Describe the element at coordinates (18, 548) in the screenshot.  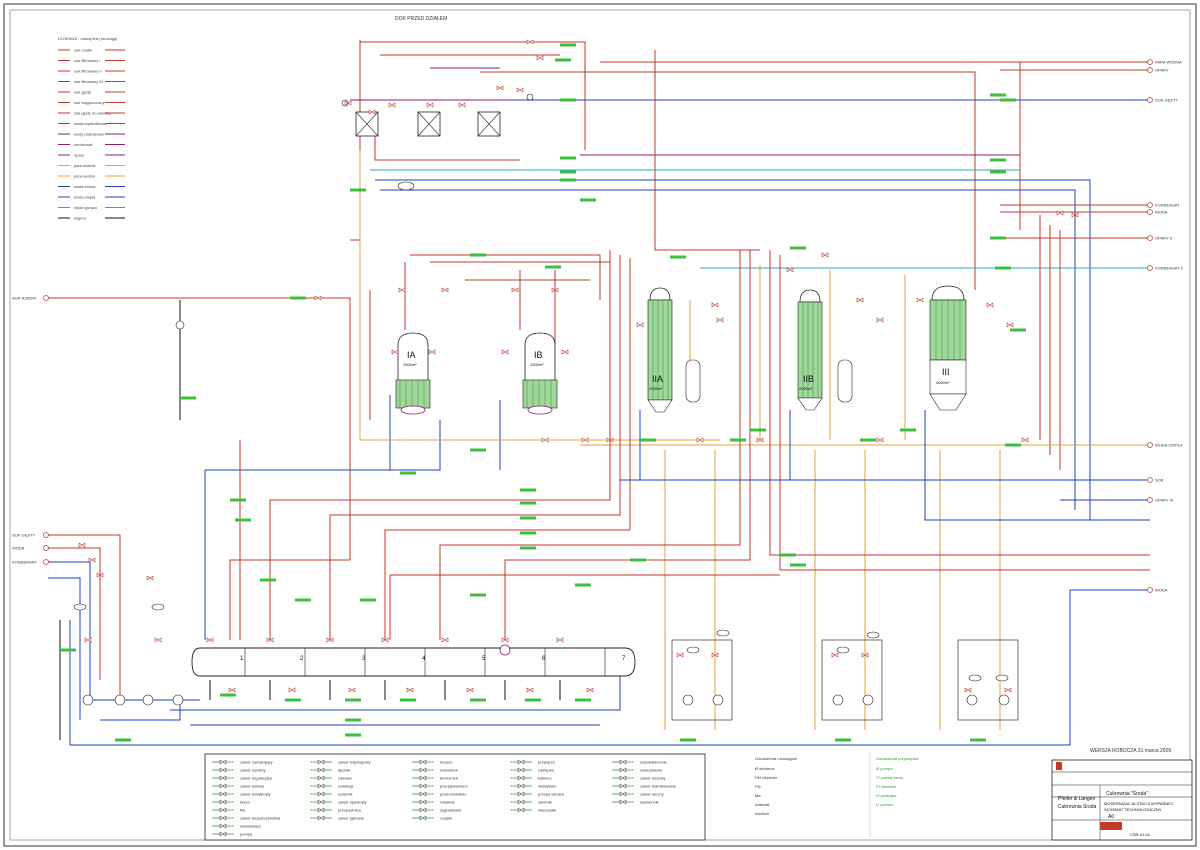
I see `inlet-label: WODA` at that location.